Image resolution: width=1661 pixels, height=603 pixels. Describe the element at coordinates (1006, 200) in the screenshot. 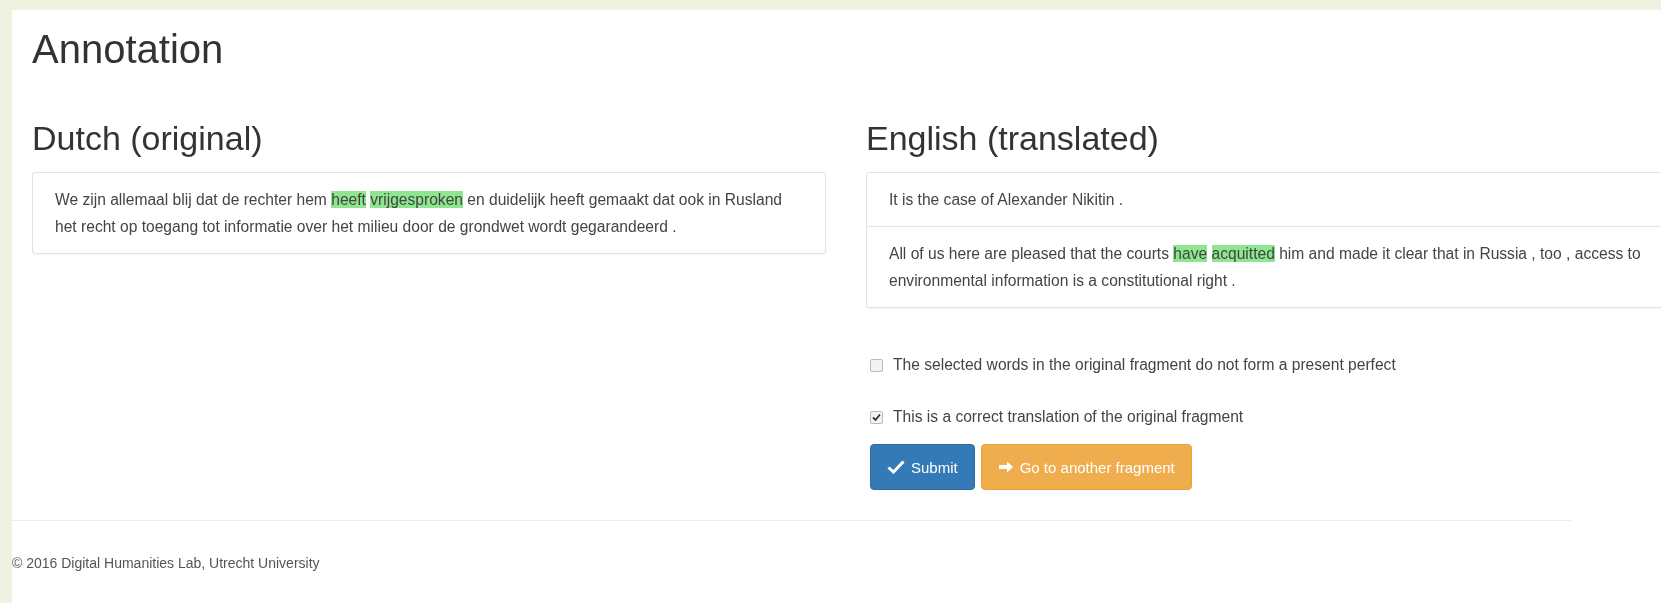

I see `sentence-text: It is the case of Alexander Nikitin .` at that location.